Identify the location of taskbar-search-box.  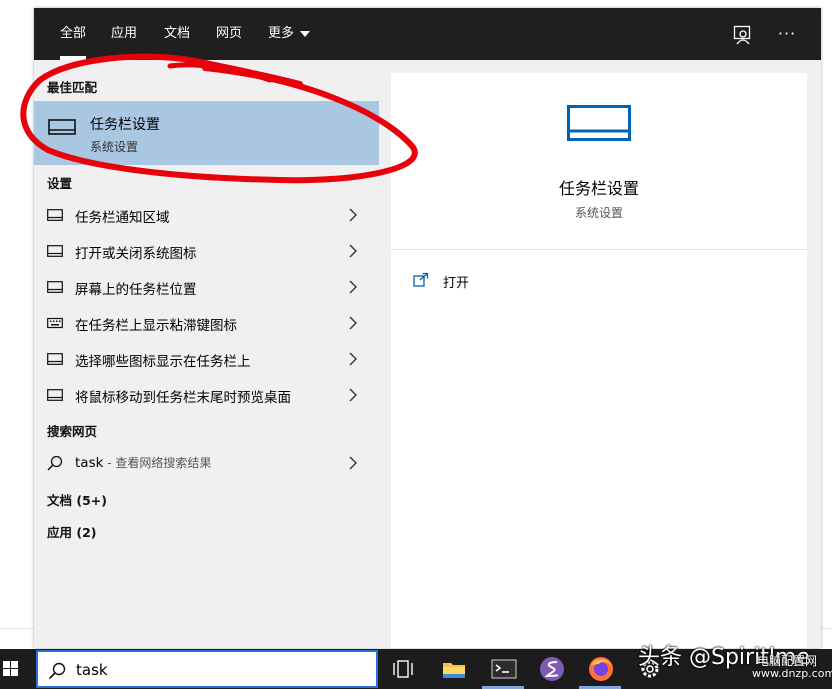
(207, 669).